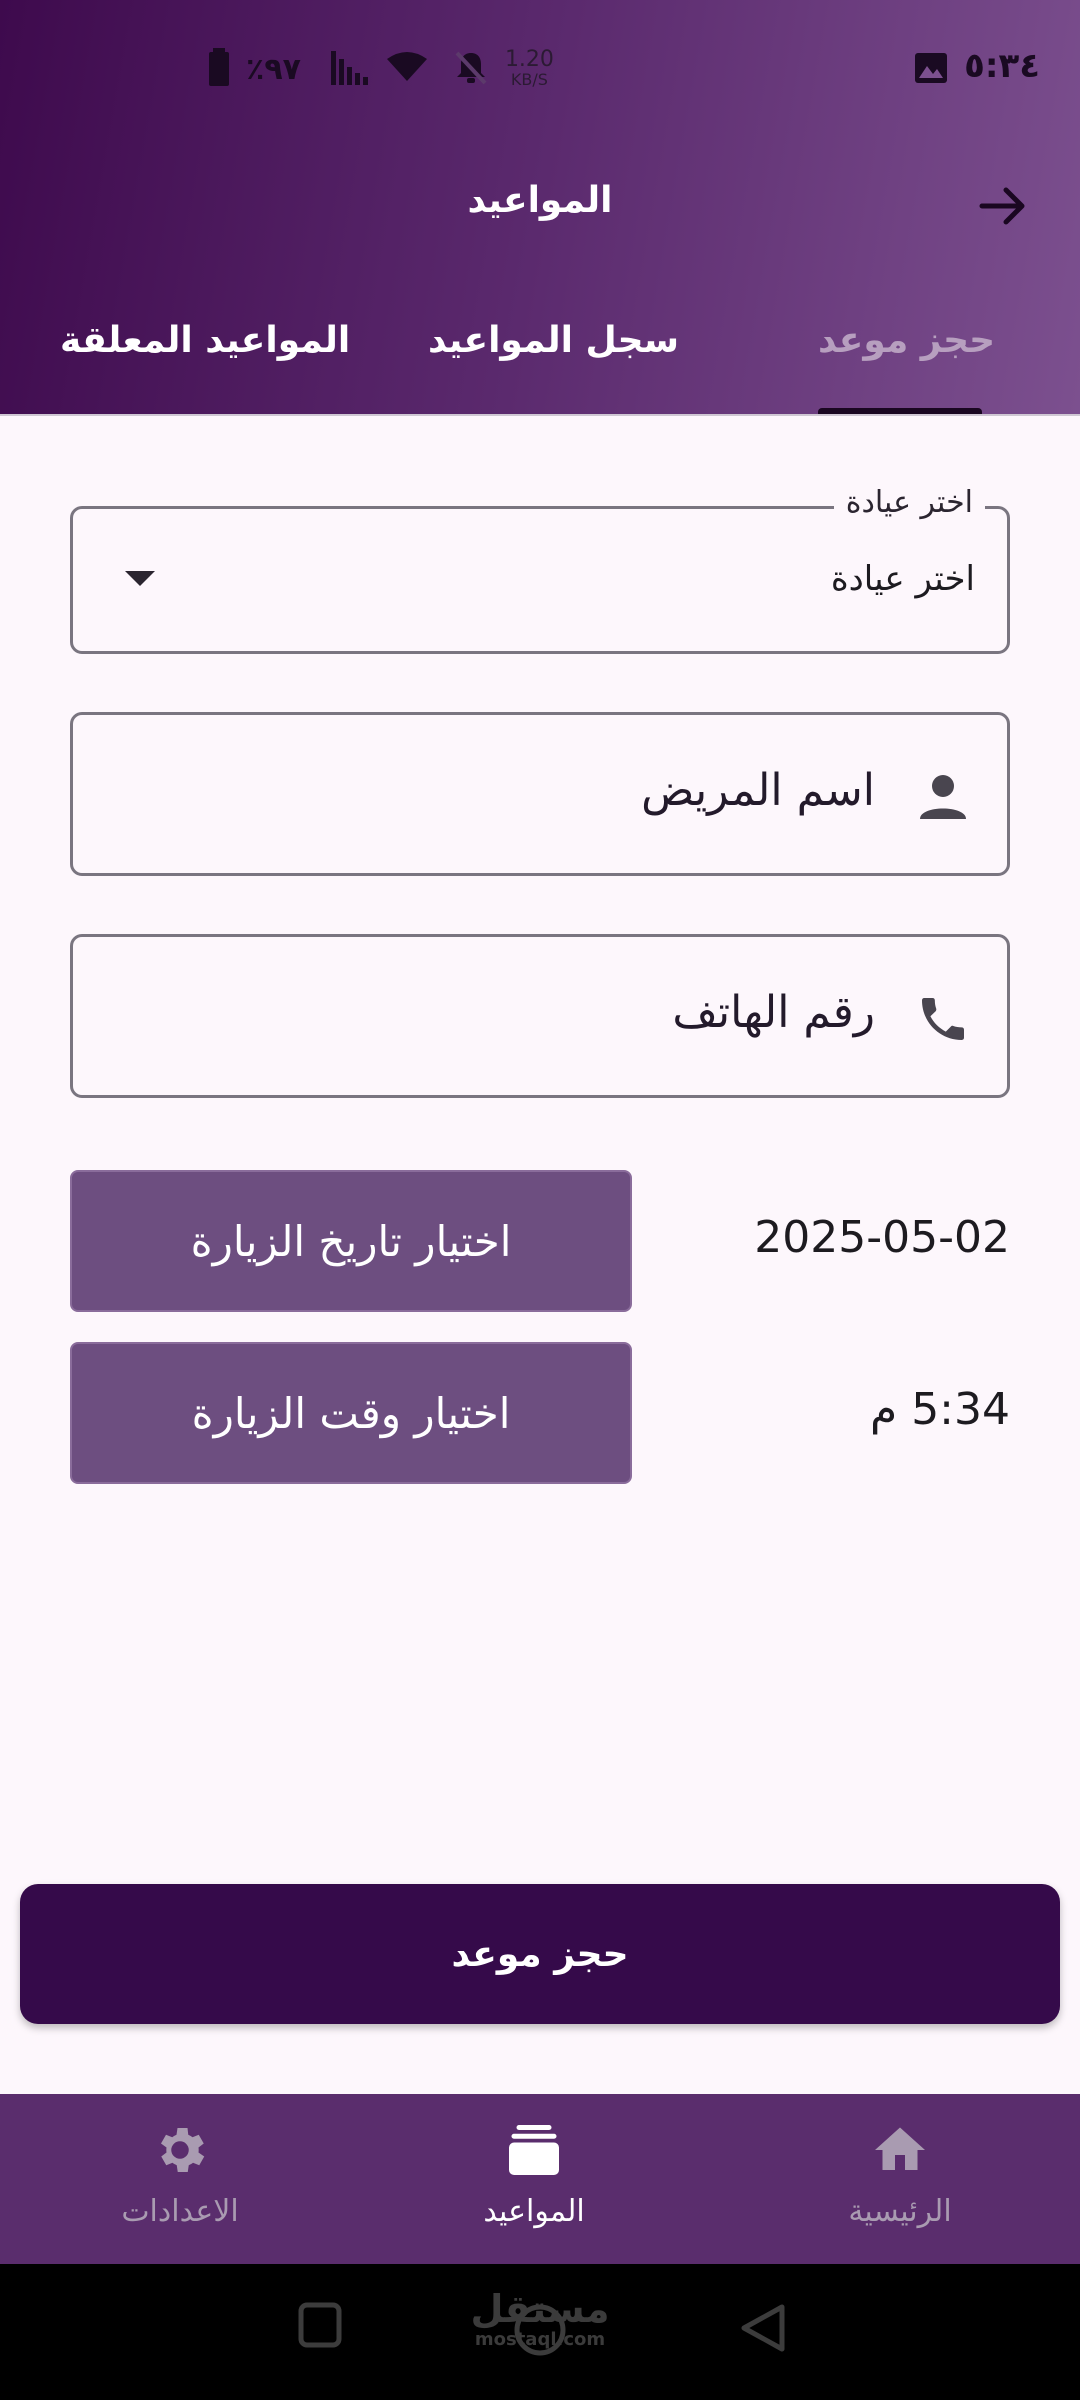 Image resolution: width=1080 pixels, height=2400 pixels. I want to click on page-title: المواعيد, so click(540, 200).